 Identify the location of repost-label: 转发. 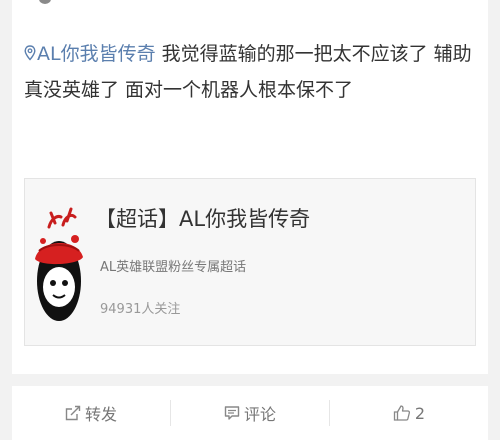
(100, 414).